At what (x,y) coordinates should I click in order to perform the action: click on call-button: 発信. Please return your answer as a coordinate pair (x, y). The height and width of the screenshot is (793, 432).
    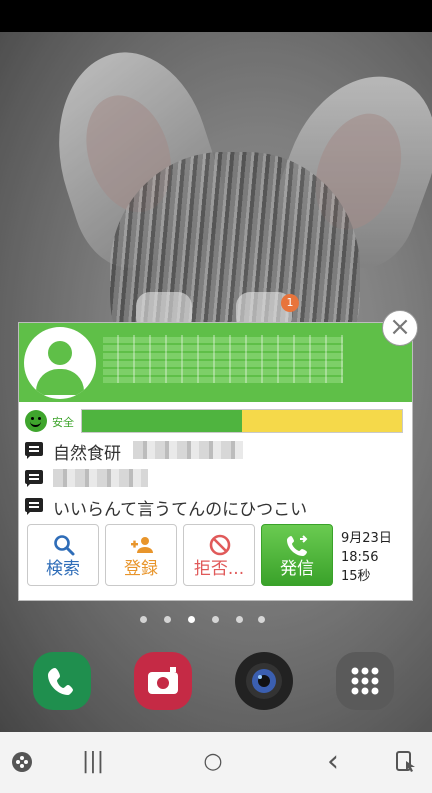
    Looking at the image, I should click on (297, 555).